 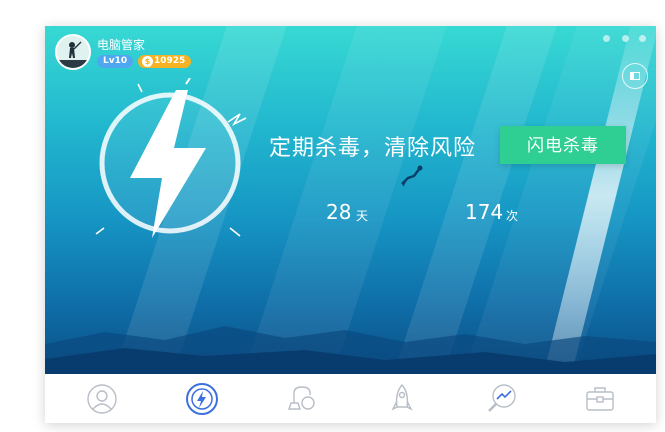 What do you see at coordinates (512, 216) in the screenshot?
I see `scan-count-unit: 次` at bounding box center [512, 216].